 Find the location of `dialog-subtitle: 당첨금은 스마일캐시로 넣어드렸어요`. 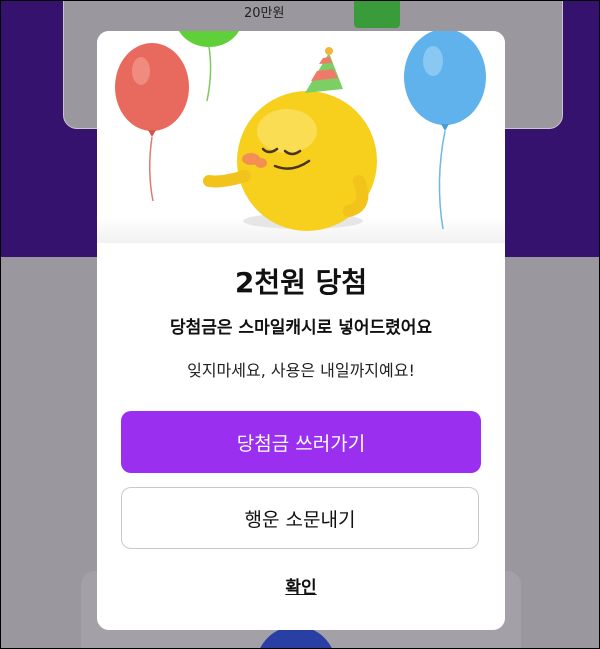

dialog-subtitle: 당첨금은 스마일캐시로 넣어드렸어요 is located at coordinates (301, 328).